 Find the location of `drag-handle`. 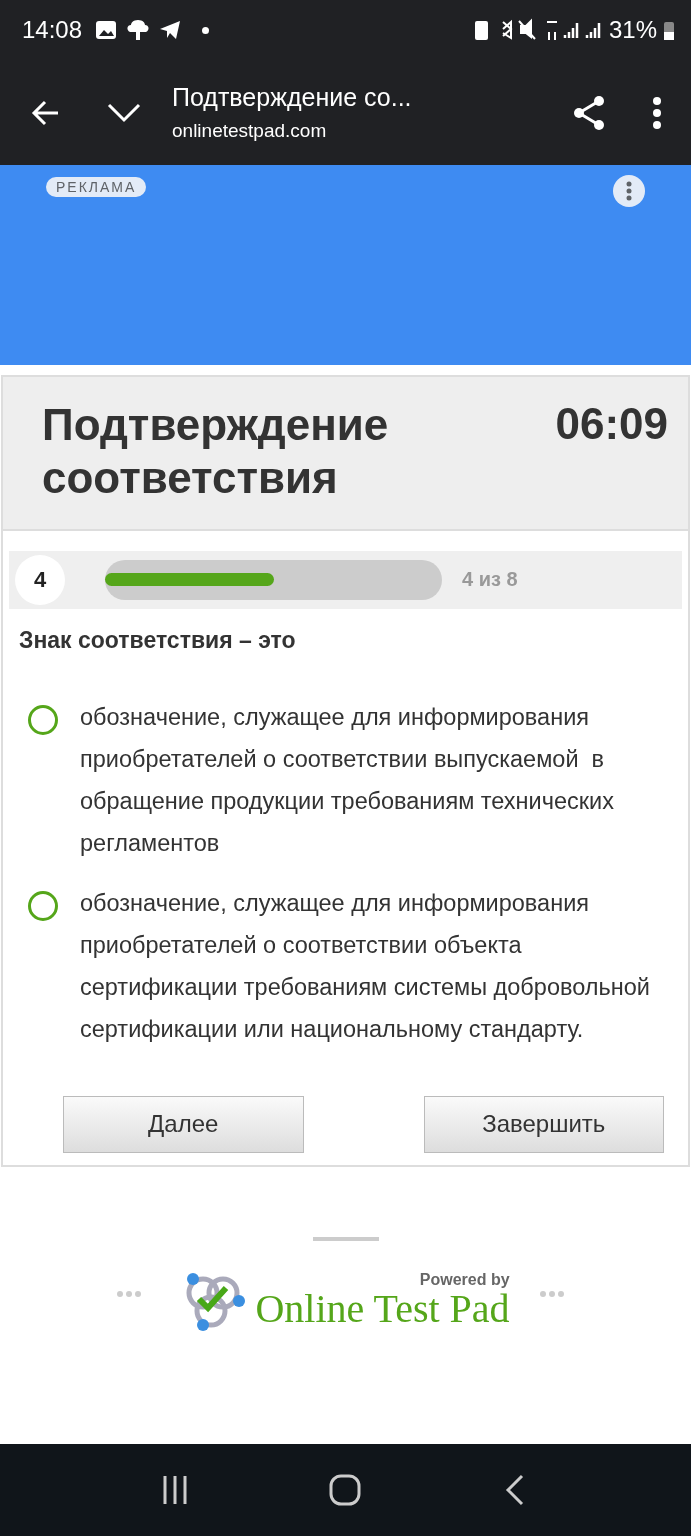

drag-handle is located at coordinates (345, 1238).